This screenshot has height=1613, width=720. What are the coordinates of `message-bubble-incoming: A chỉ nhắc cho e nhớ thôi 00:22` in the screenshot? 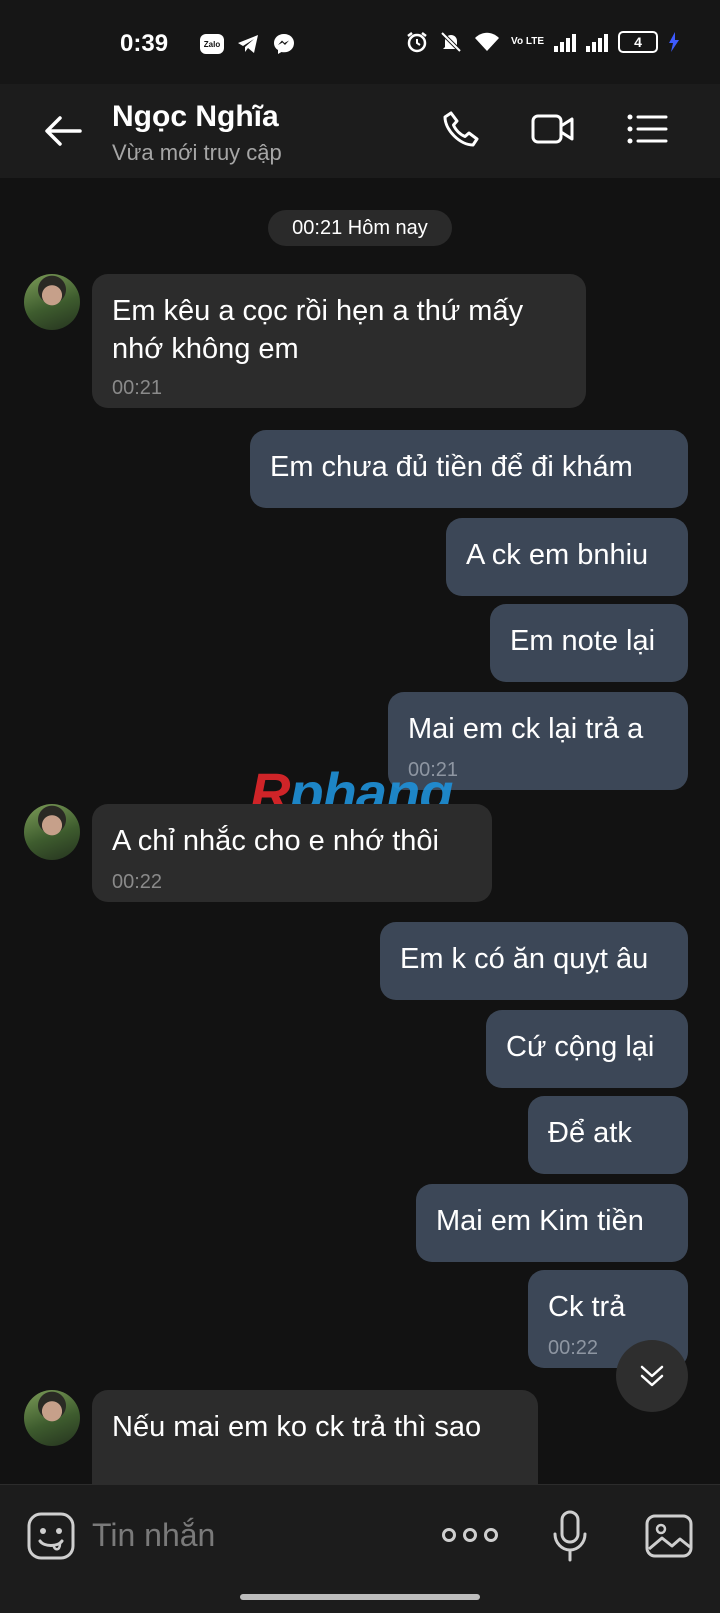 It's located at (292, 853).